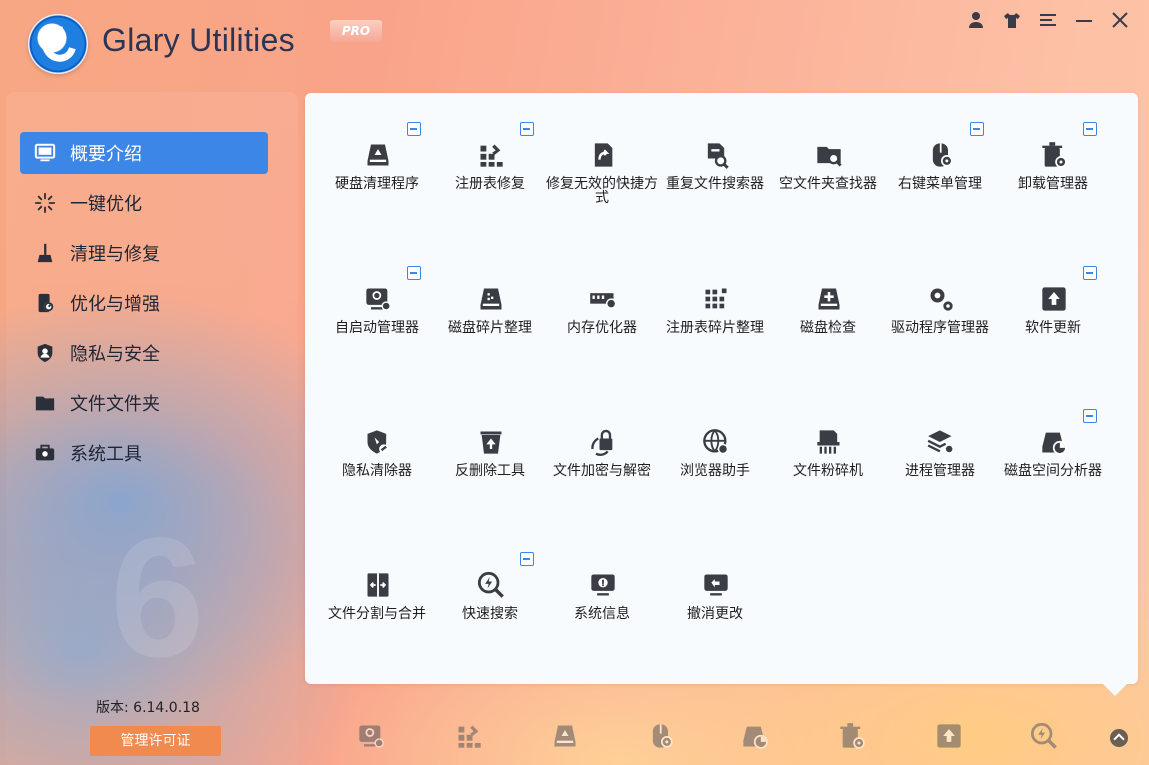 The height and width of the screenshot is (765, 1149). What do you see at coordinates (602, 614) in the screenshot?
I see `tool-label: 系统信息` at bounding box center [602, 614].